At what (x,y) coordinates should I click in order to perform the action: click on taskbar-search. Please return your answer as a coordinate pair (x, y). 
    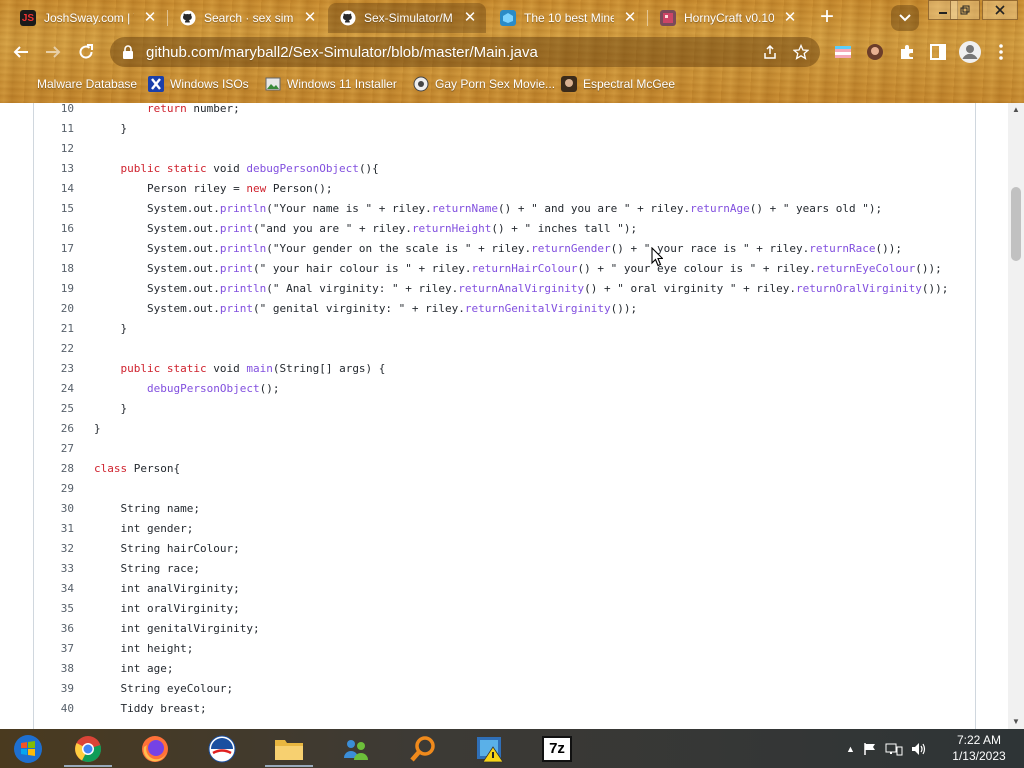
    Looking at the image, I should click on (423, 749).